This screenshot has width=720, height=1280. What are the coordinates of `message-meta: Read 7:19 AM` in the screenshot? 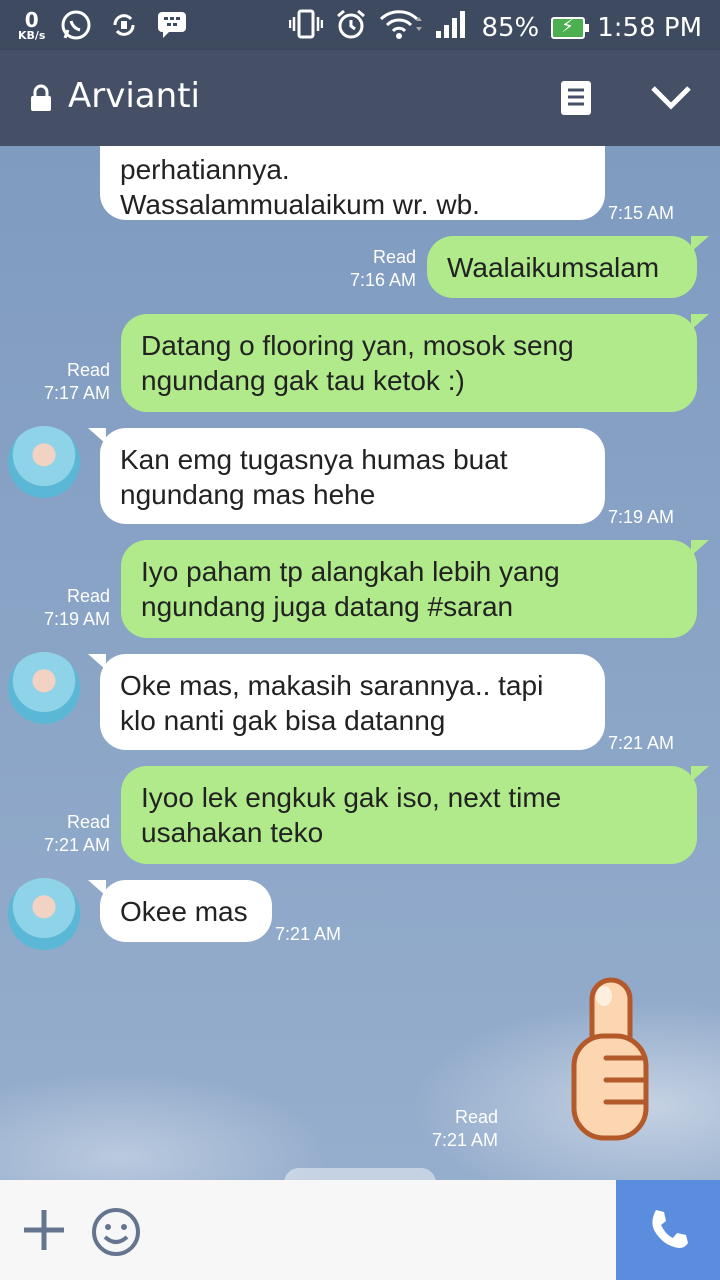 It's located at (55, 608).